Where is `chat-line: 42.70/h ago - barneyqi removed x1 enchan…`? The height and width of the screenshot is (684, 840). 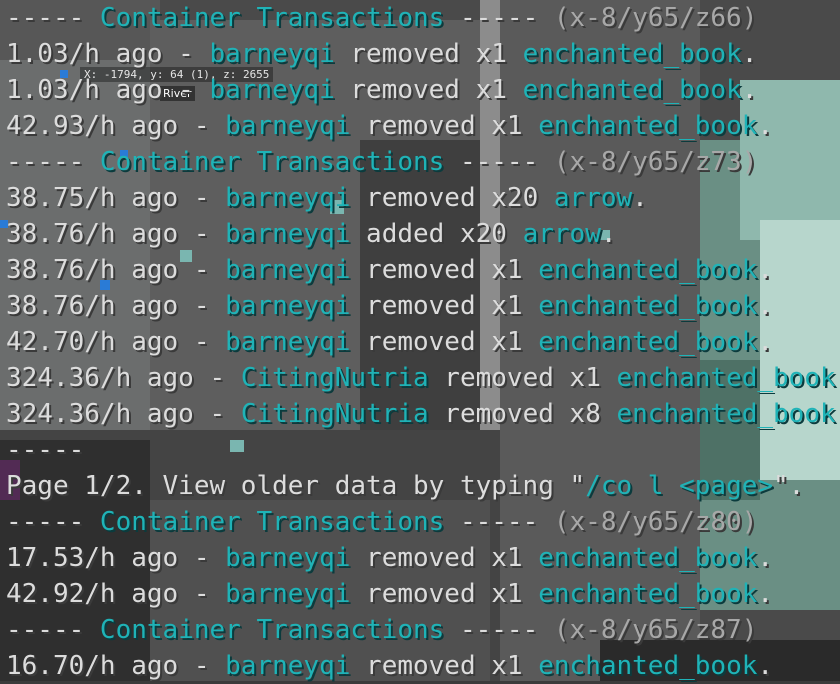 chat-line: 42.70/h ago - barneyqi removed x1 enchan… is located at coordinates (389, 342).